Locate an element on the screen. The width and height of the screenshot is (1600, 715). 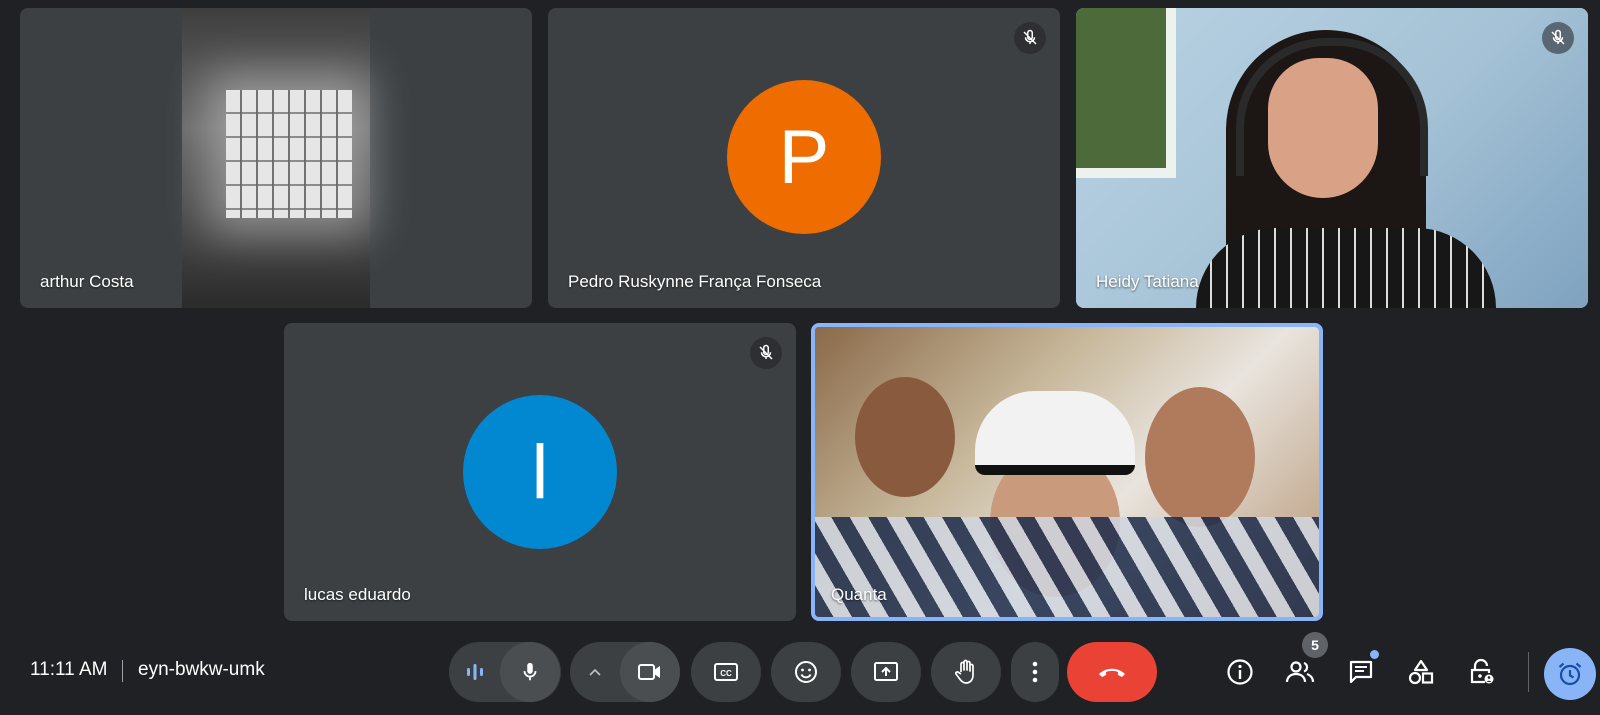
participant-tile-pedro: P Pedro Ruskynne França Fonseca is located at coordinates (804, 158).